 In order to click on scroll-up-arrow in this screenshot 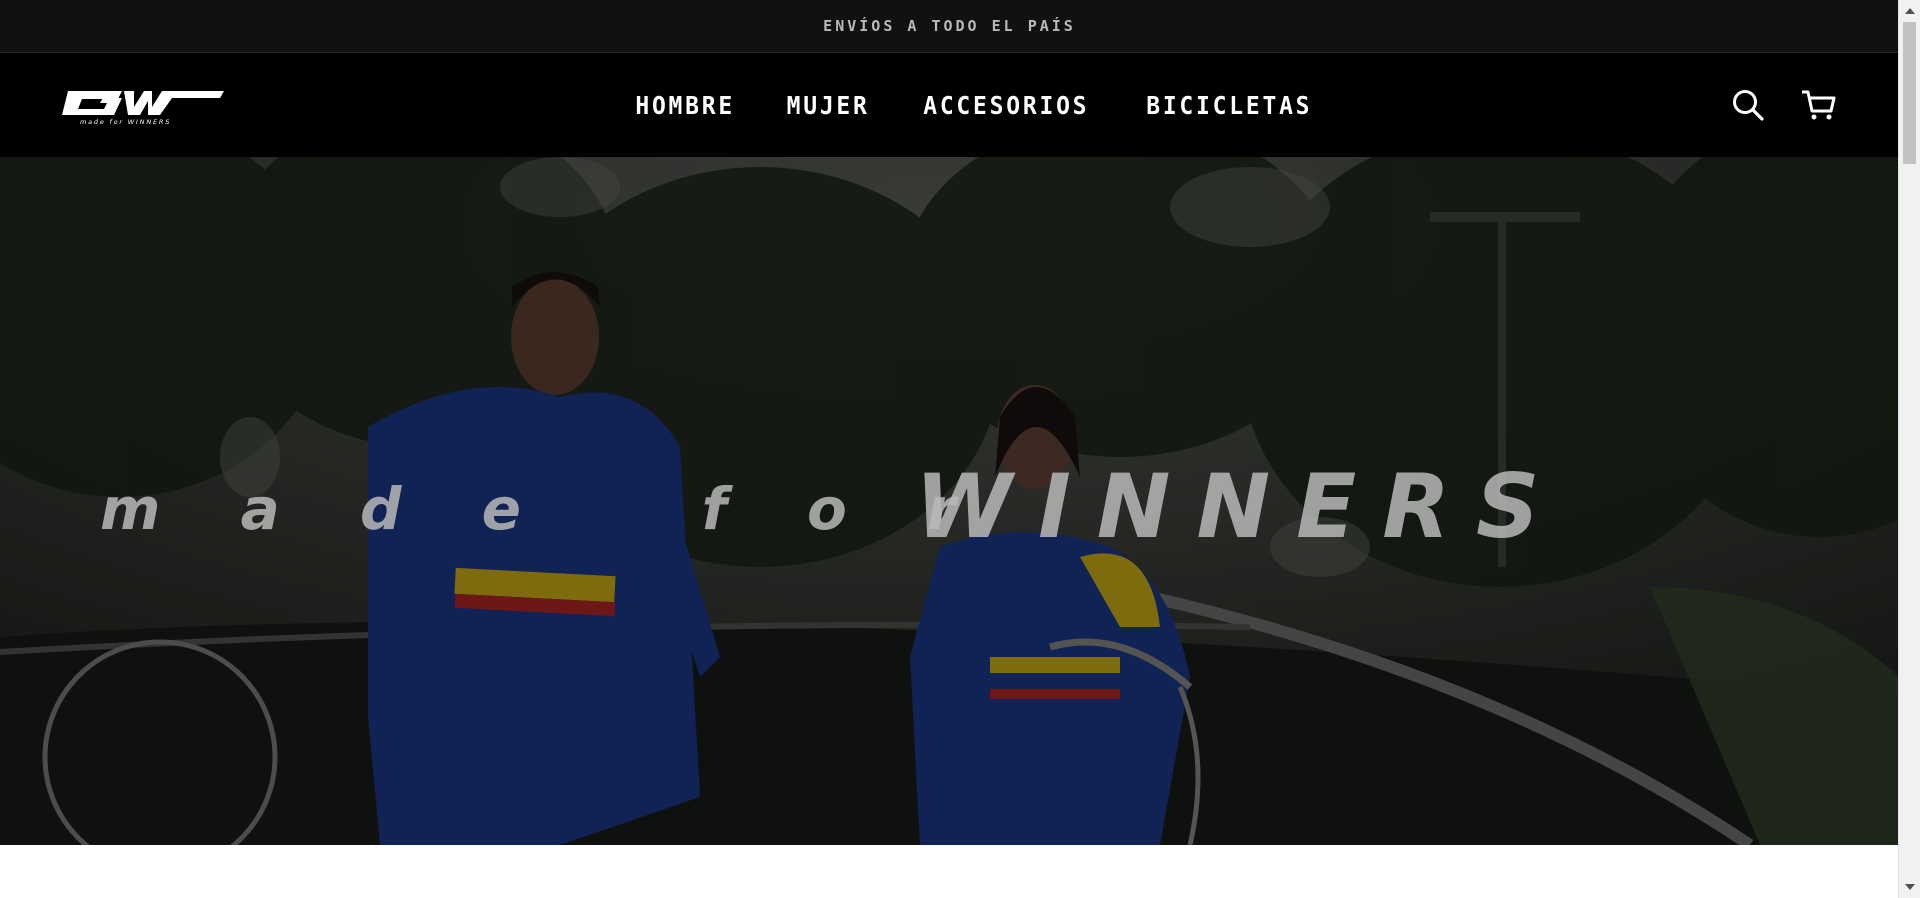, I will do `click(1910, 11)`.